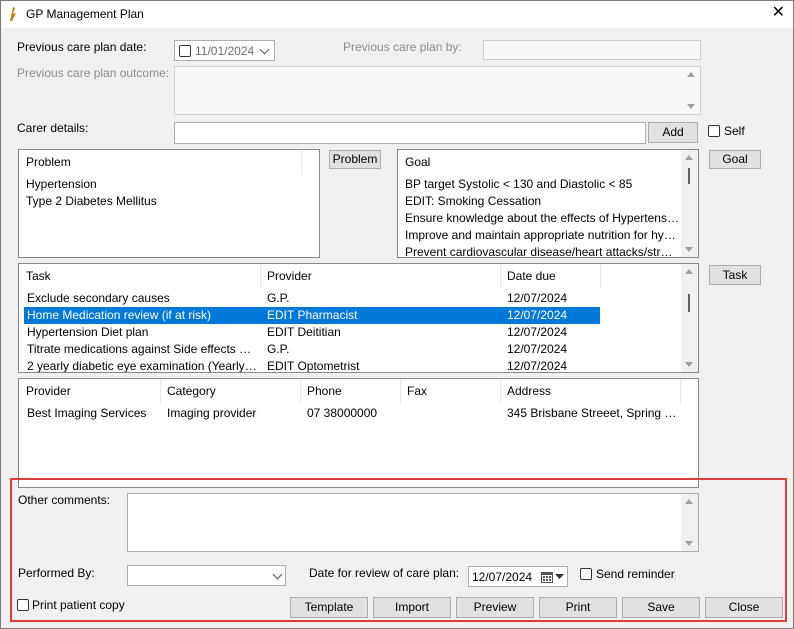  Describe the element at coordinates (735, 275) in the screenshot. I see `task-button: Task` at that location.